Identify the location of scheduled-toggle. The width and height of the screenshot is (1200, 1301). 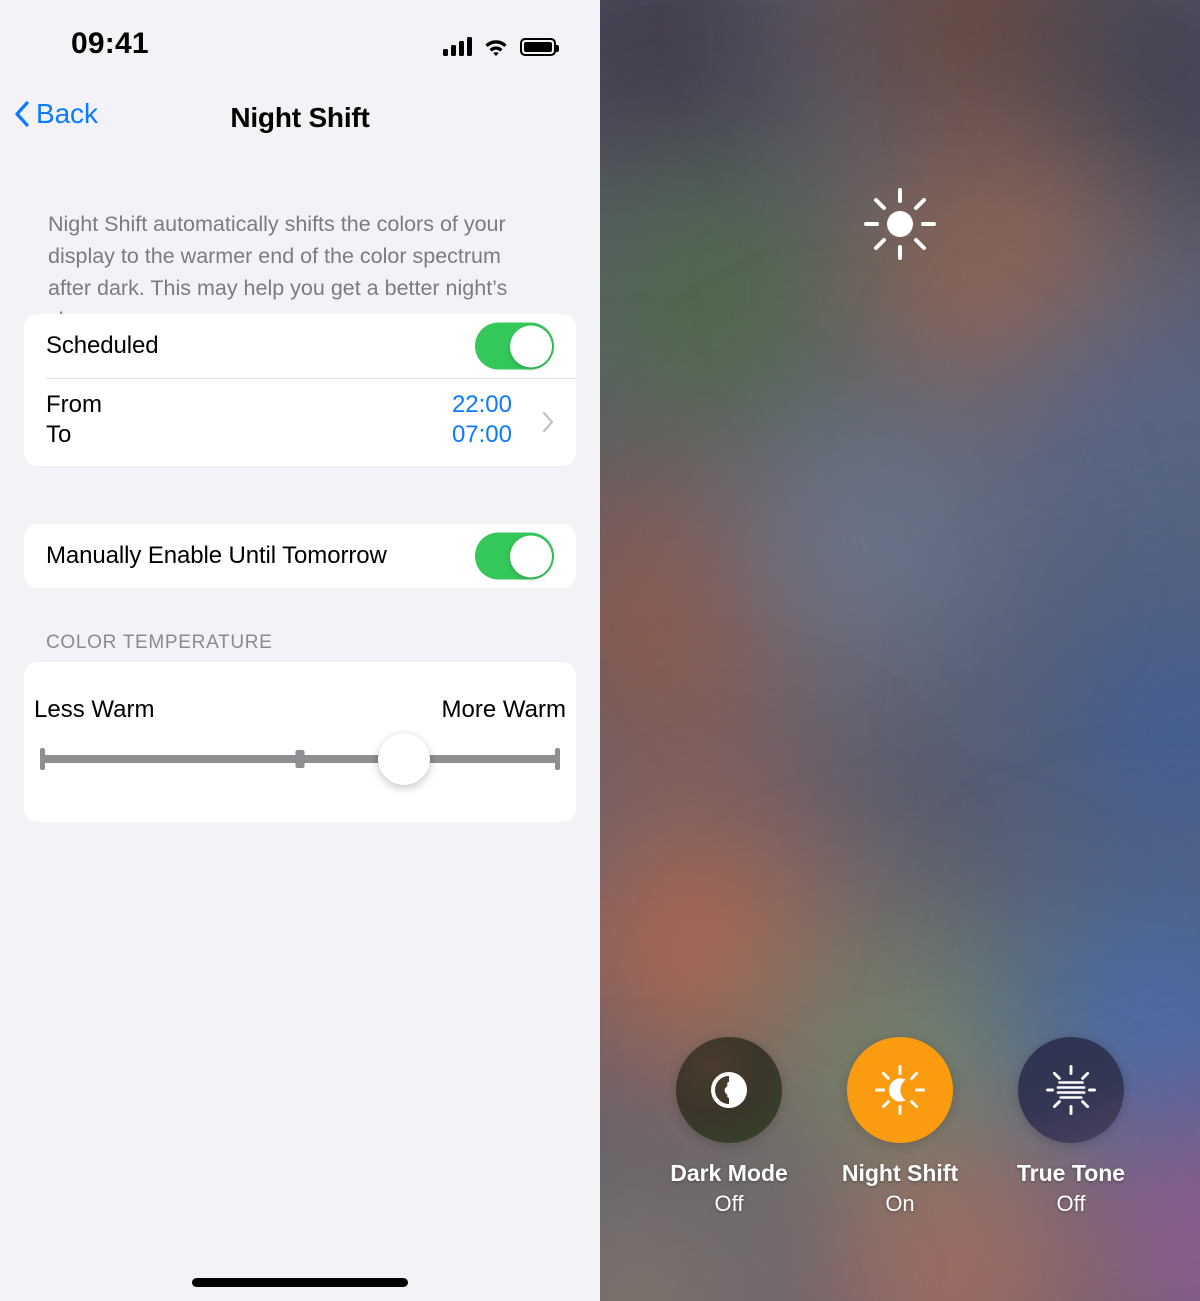
(514, 346).